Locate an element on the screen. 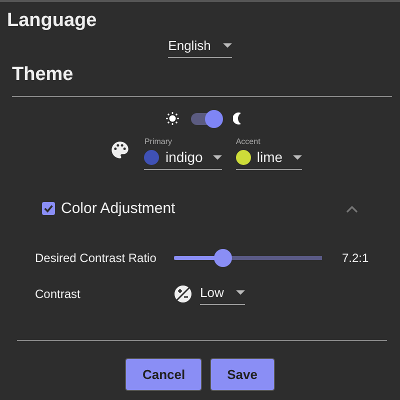  dark-mode-switch is located at coordinates (205, 118).